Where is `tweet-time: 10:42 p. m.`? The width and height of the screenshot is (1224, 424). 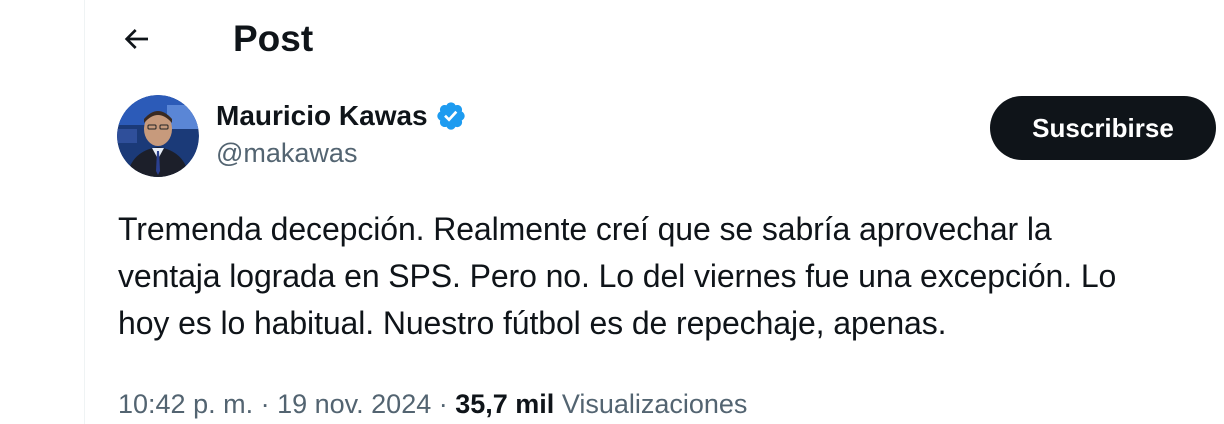 tweet-time: 10:42 p. m. is located at coordinates (185, 404).